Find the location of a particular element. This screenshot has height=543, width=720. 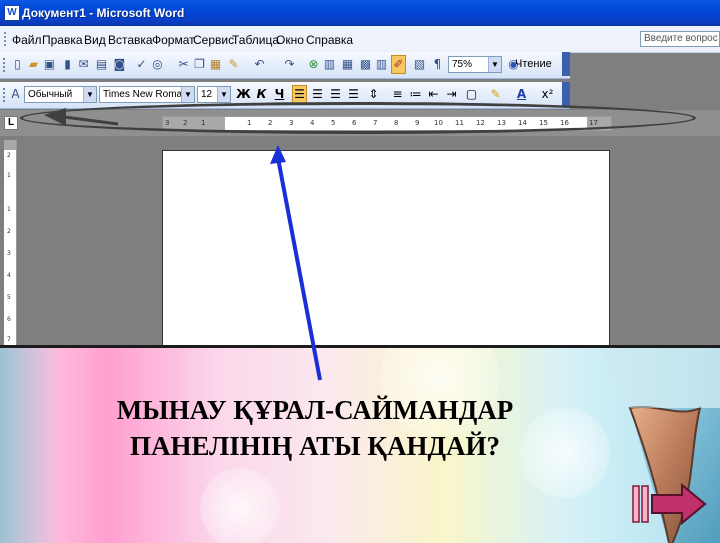

vruler-tick: 7 is located at coordinates (9, 339).